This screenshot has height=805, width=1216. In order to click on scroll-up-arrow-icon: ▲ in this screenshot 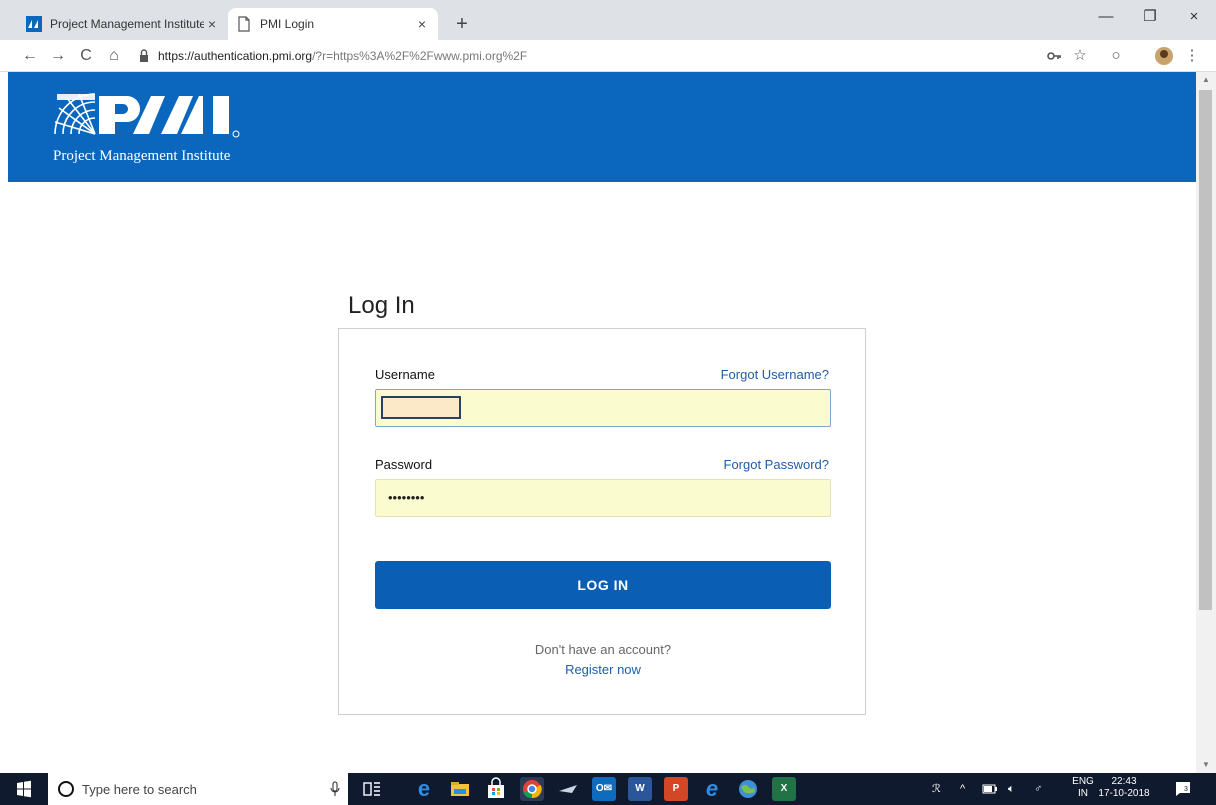, I will do `click(1206, 80)`.